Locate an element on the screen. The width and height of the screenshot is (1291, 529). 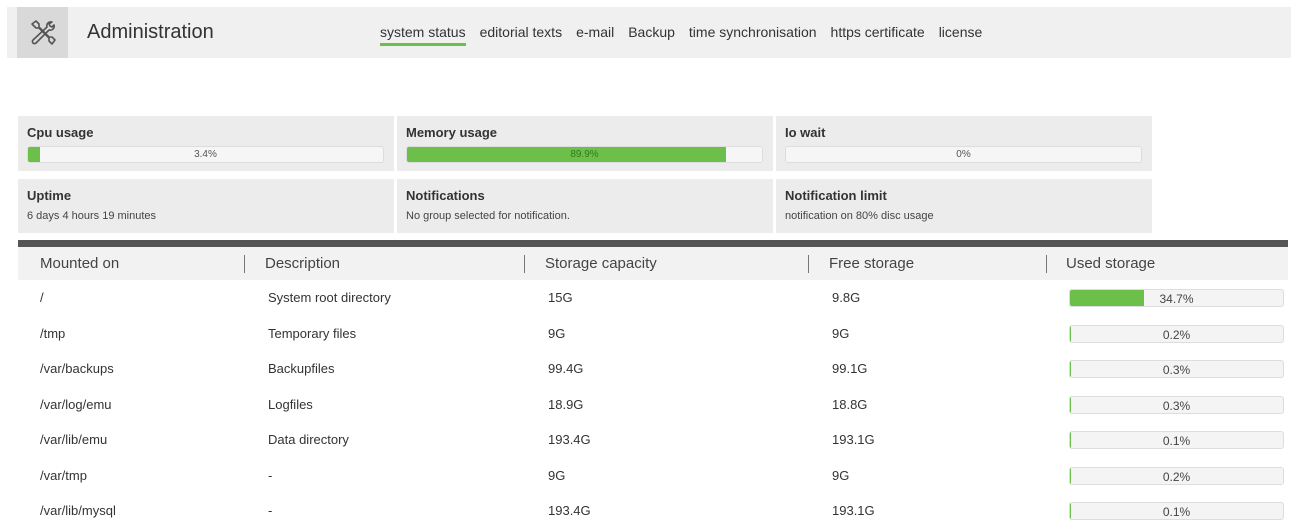
table-row: / System root directory 15G 9.8G 34.7% is located at coordinates (653, 298).